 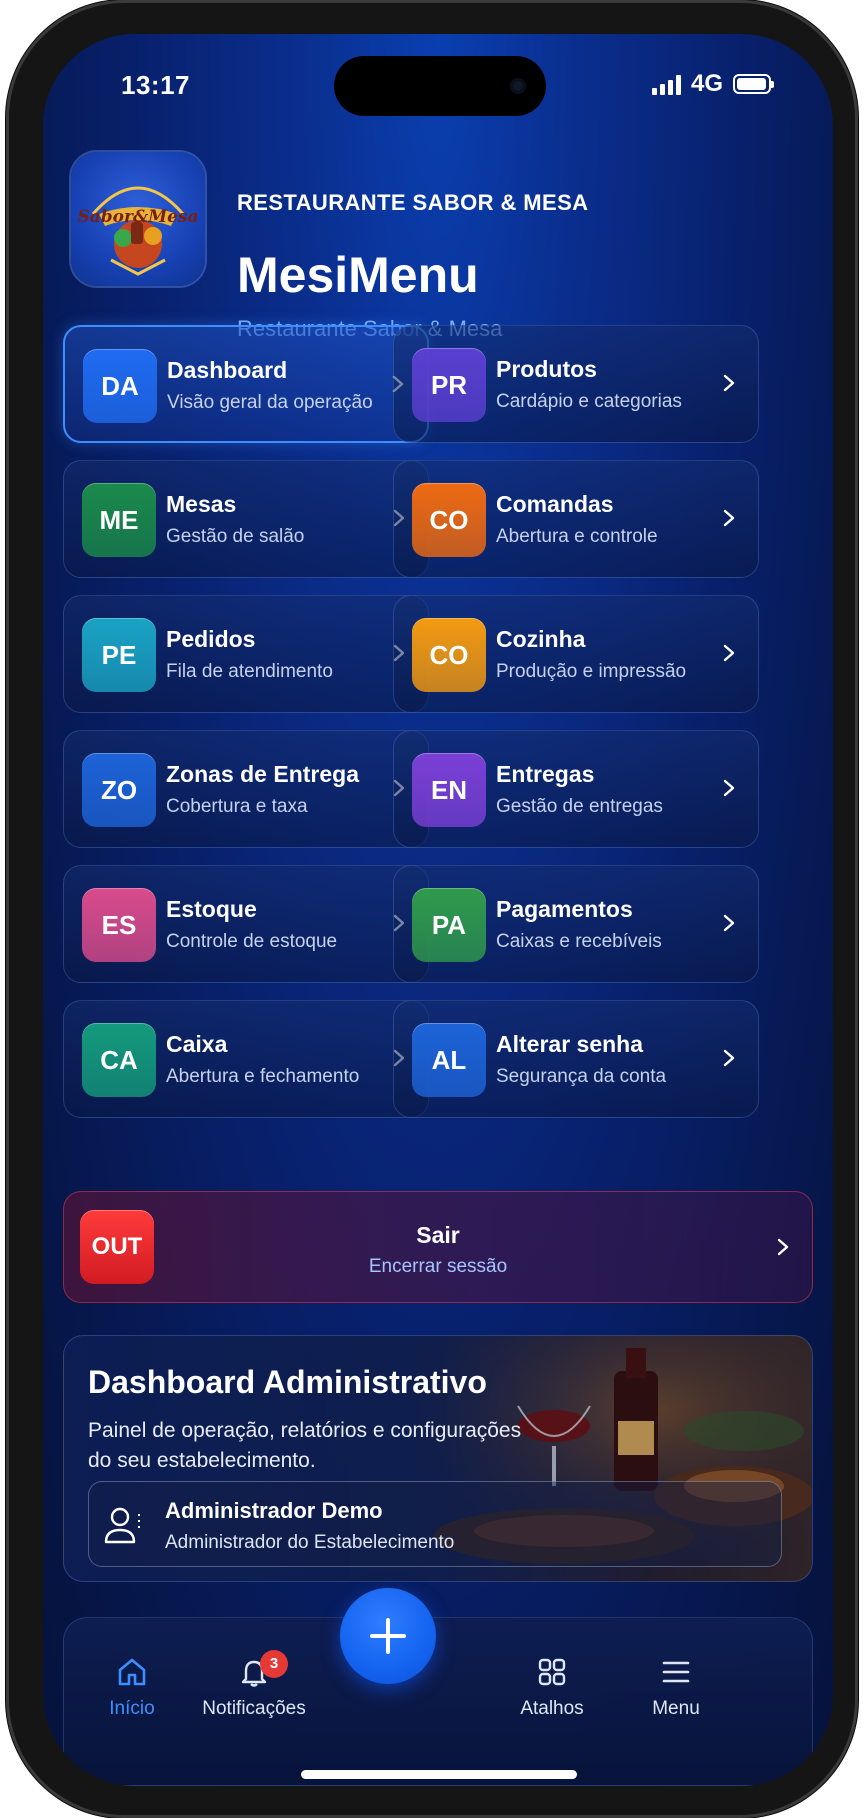 I want to click on menu-card-title: Dashboard, so click(x=227, y=370).